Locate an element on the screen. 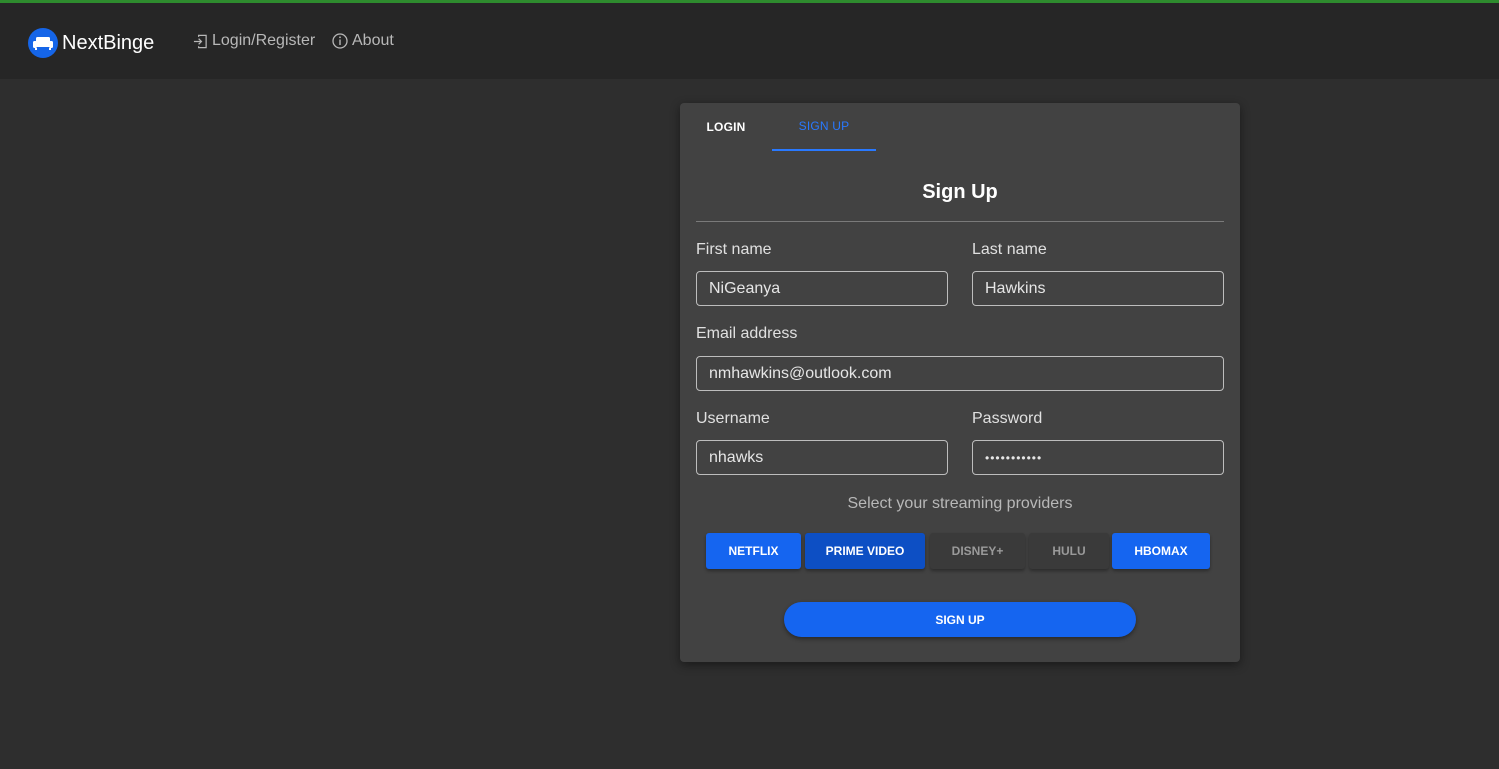 The image size is (1499, 769). password-field is located at coordinates (1098, 457).